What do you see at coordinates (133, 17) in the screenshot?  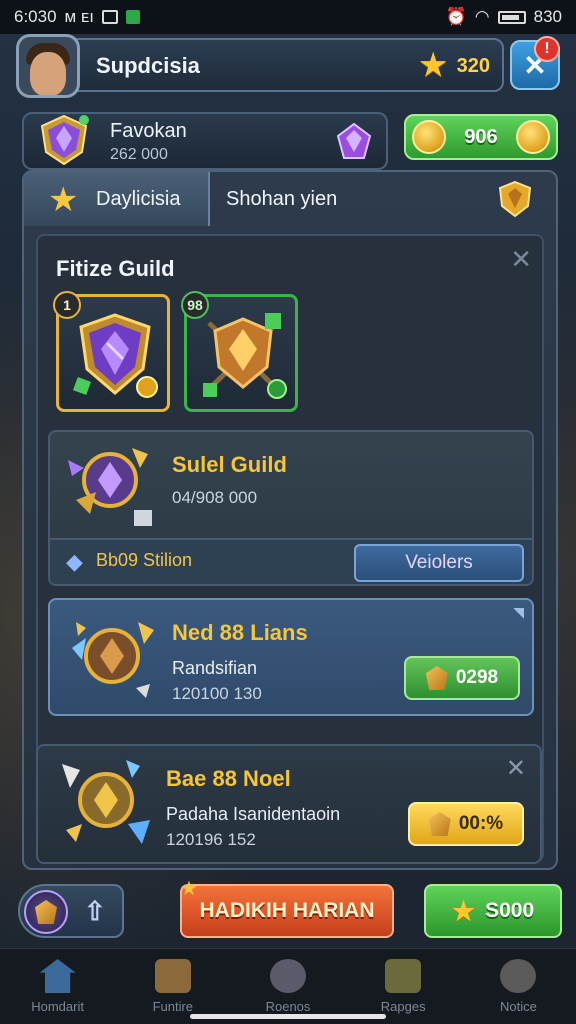 I see `app-notification-icon` at bounding box center [133, 17].